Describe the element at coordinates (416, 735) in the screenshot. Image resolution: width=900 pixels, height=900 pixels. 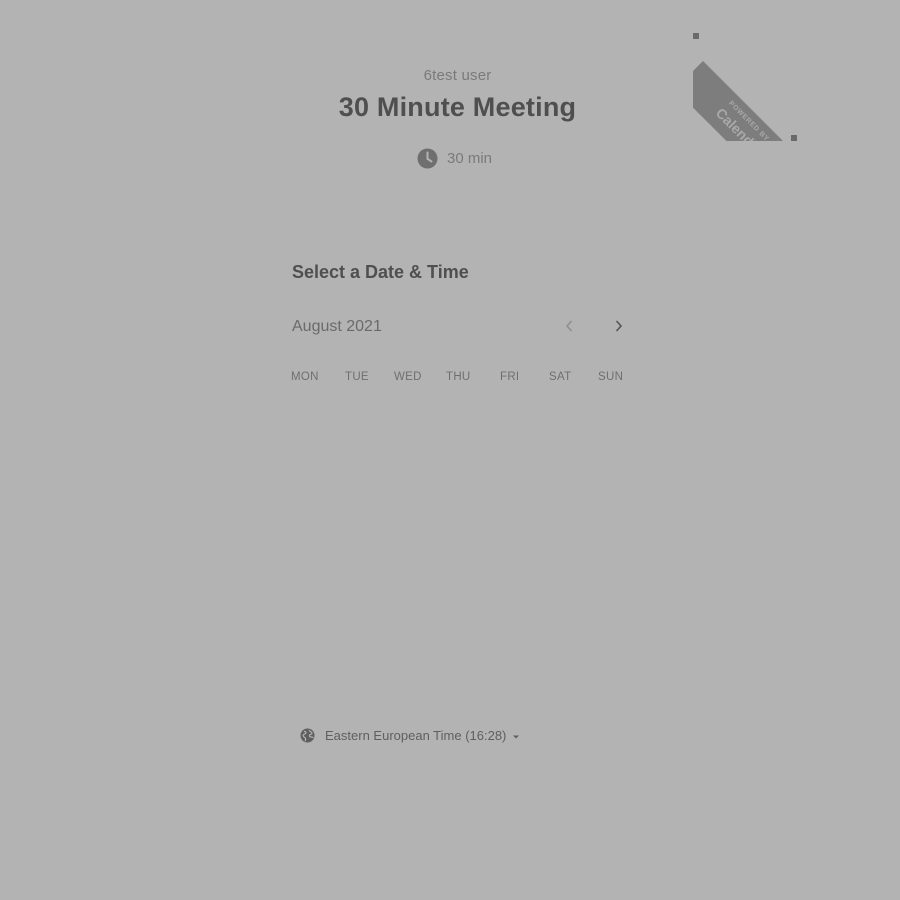
I see `timezone-label: Eastern European Time (16:28)` at that location.